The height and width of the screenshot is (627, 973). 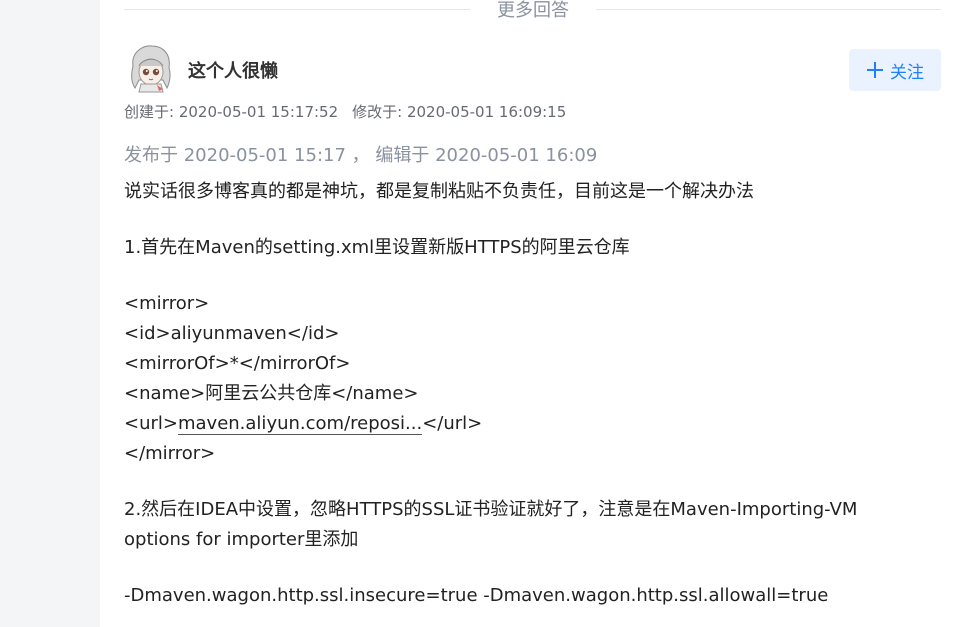 I want to click on url-close-tag: </url>, so click(x=452, y=423).